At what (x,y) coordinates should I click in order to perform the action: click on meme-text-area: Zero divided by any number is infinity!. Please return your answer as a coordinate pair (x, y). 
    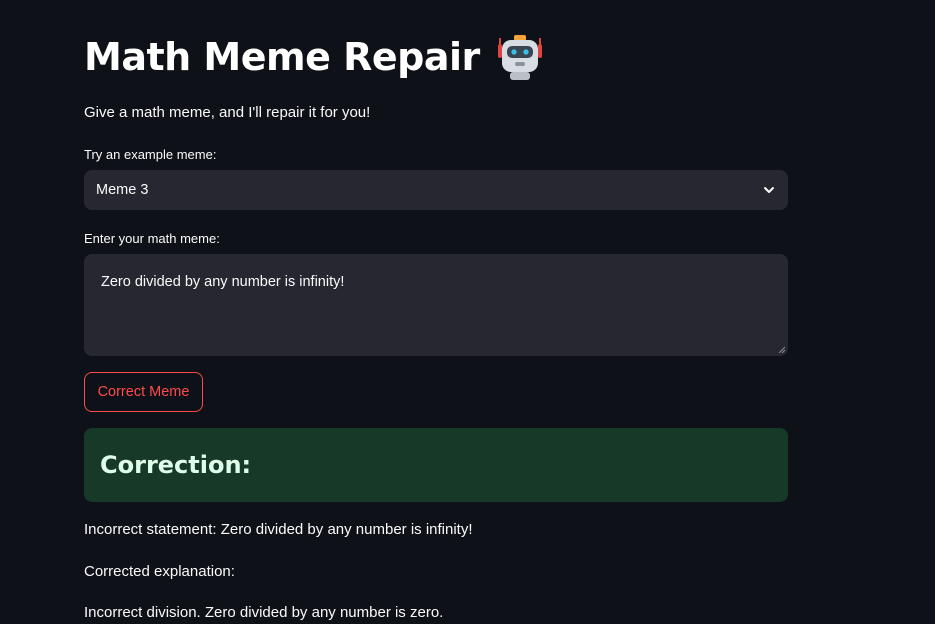
    Looking at the image, I should click on (436, 305).